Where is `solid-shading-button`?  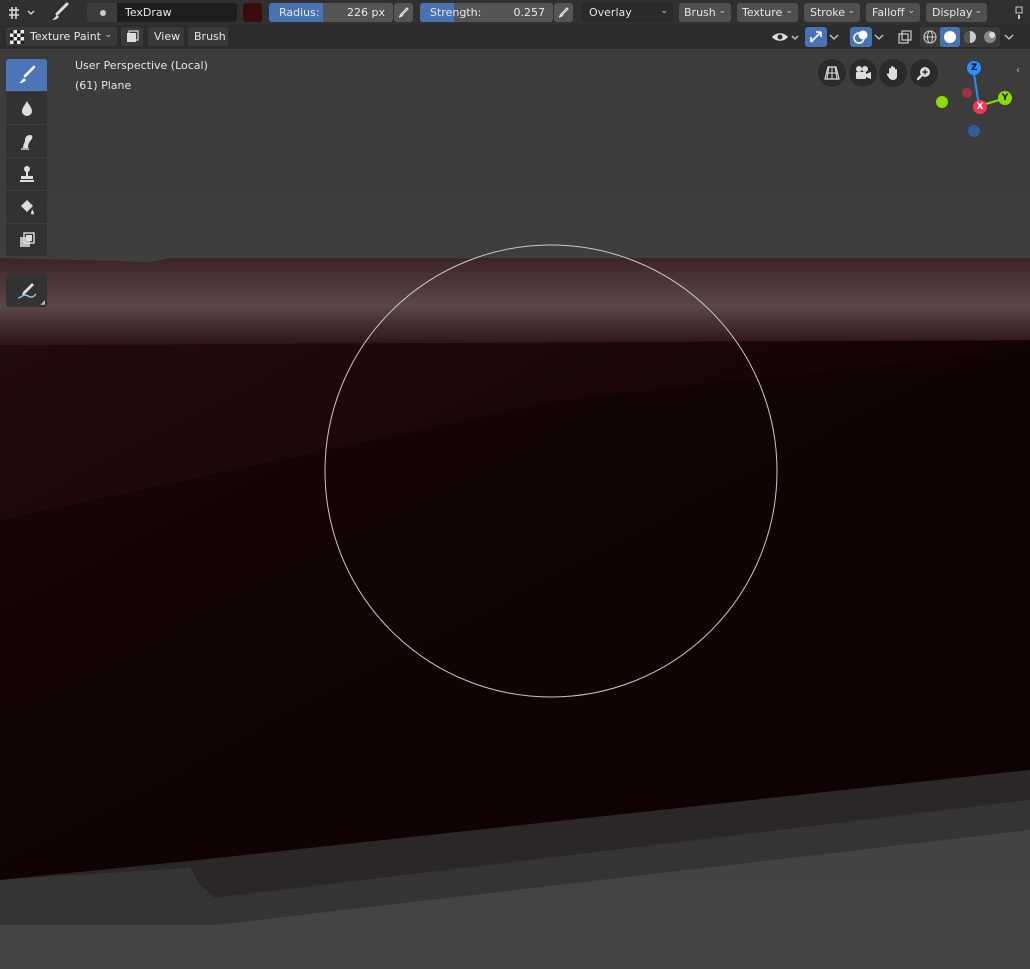 solid-shading-button is located at coordinates (950, 37).